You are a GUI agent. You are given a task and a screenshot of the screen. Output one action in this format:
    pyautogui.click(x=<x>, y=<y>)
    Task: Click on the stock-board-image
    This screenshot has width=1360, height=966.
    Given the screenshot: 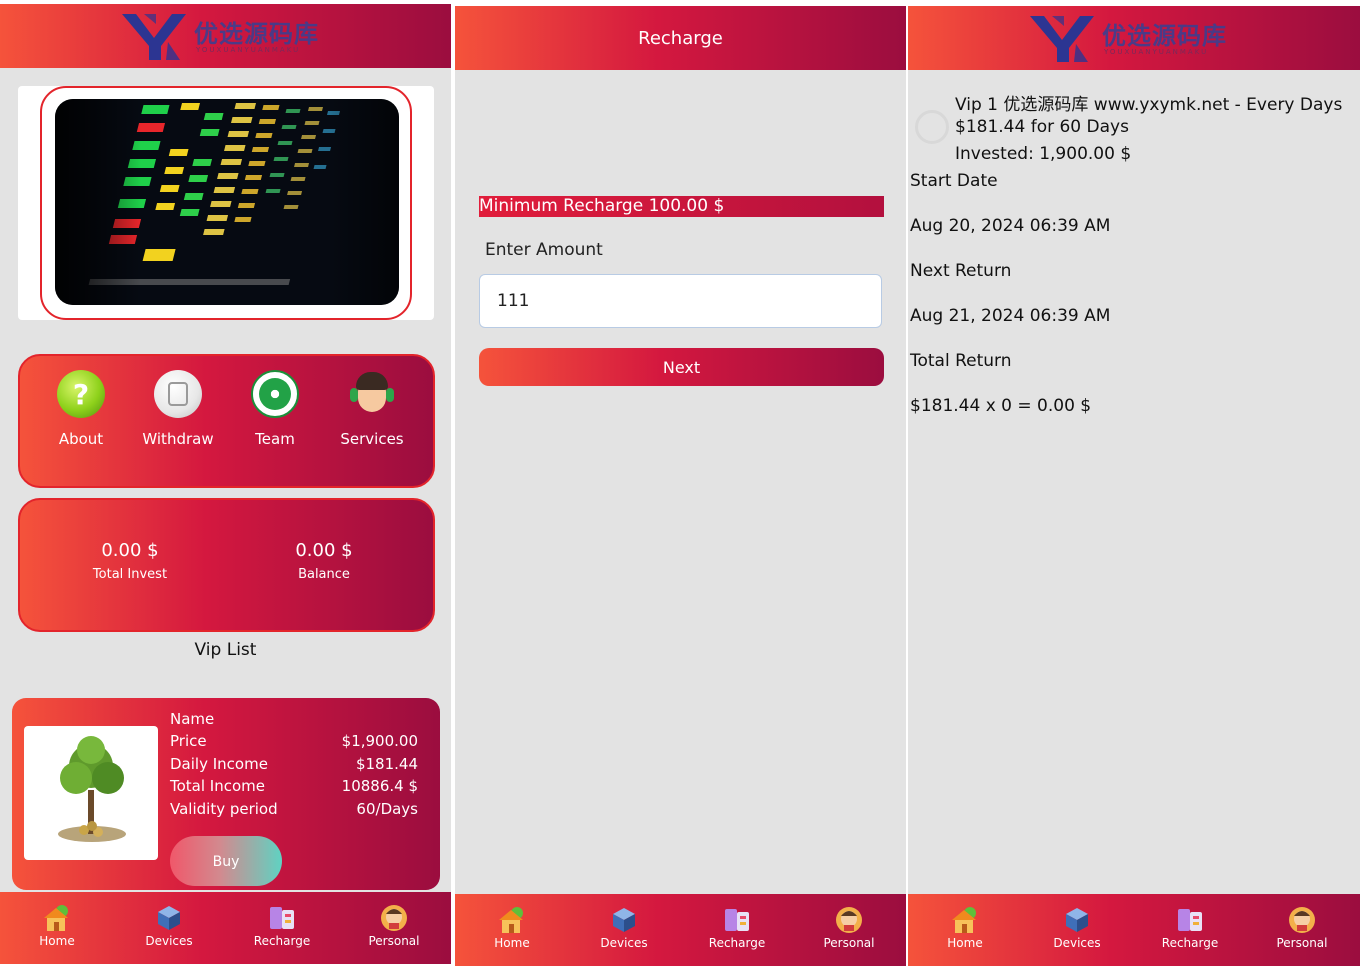 What is the action you would take?
    pyautogui.click(x=227, y=202)
    